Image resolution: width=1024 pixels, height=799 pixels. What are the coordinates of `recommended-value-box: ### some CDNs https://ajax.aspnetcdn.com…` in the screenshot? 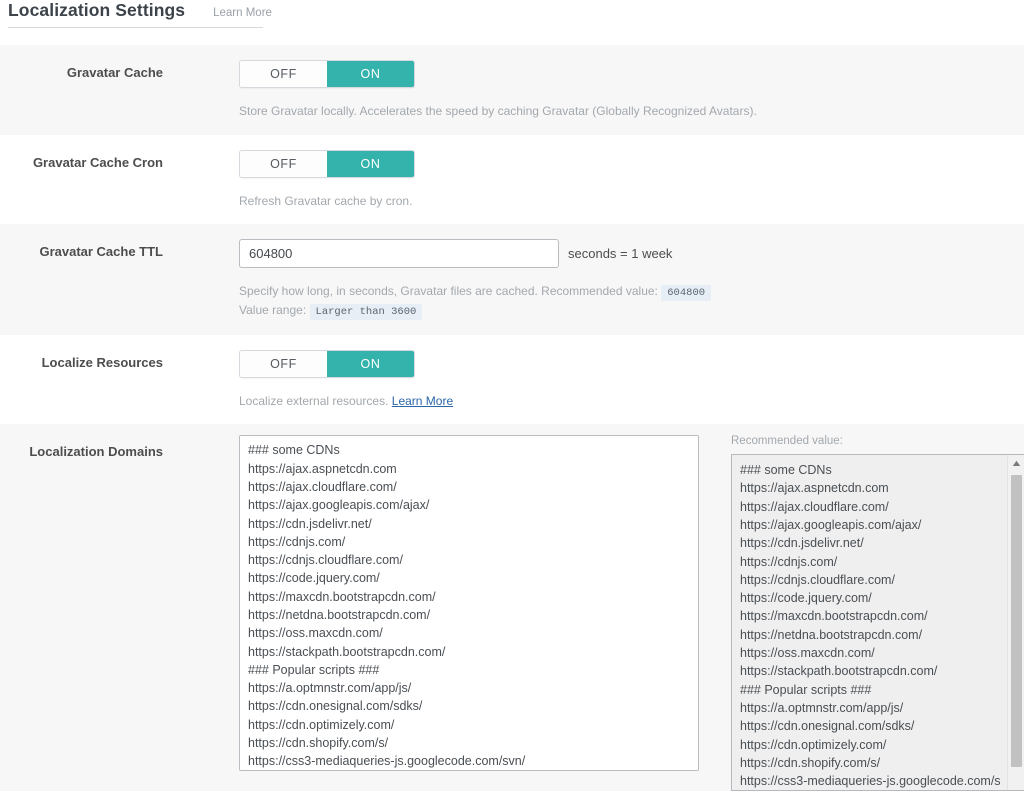 It's located at (877, 623).